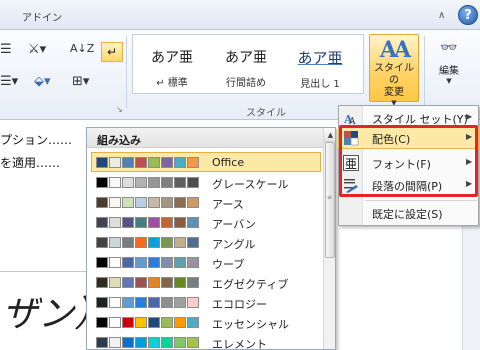 Image resolution: width=480 pixels, height=350 pixels. What do you see at coordinates (6, 49) in the screenshot?
I see `list-indent-icon: ☰` at bounding box center [6, 49].